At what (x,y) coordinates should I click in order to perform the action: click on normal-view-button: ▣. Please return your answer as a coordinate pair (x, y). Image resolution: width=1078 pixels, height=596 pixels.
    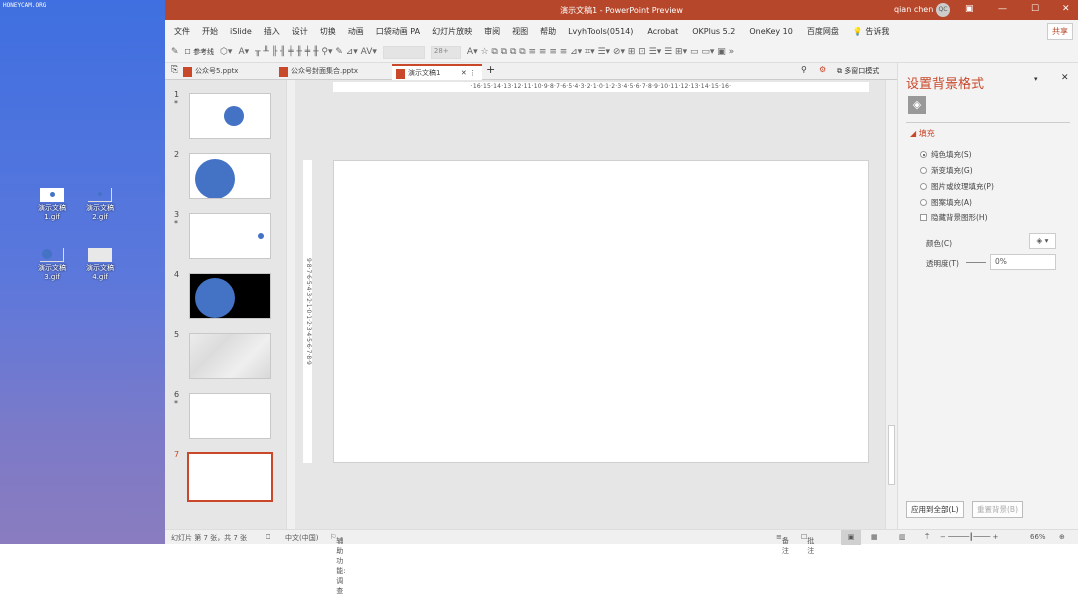
    Looking at the image, I should click on (851, 537).